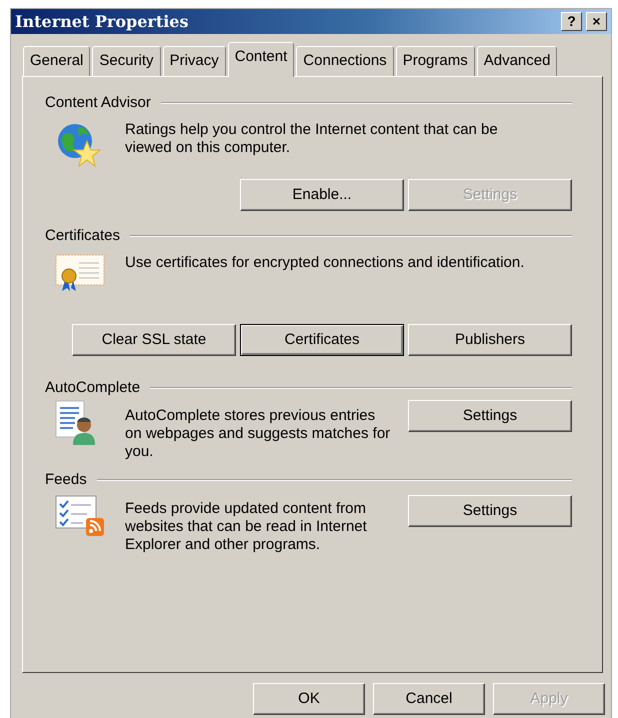  I want to click on tab: Content, so click(261, 59).